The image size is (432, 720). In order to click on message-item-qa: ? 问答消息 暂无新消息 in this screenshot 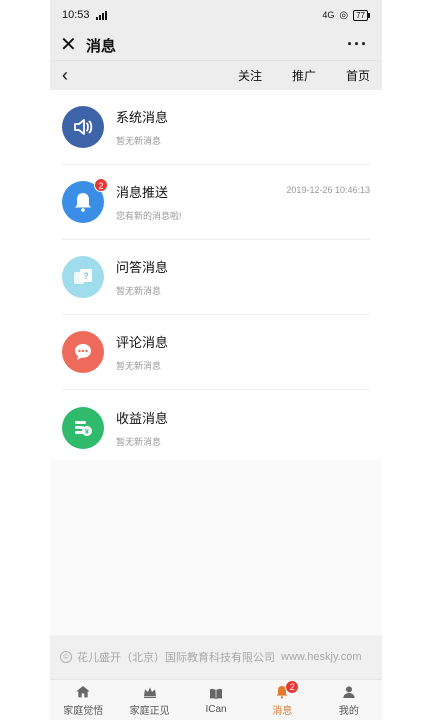, I will do `click(216, 277)`.